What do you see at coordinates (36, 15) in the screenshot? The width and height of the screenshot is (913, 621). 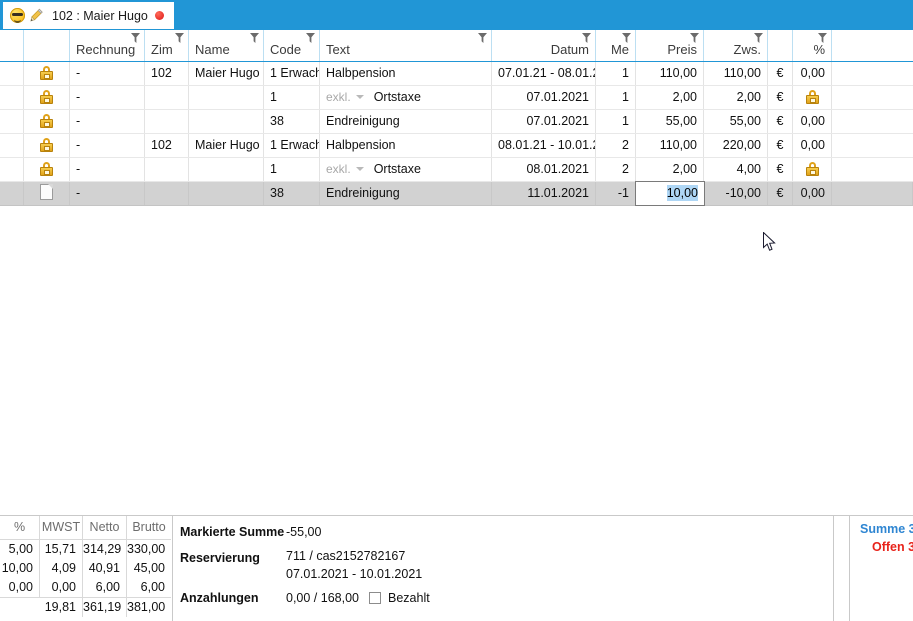 I see `pencil-icon` at bounding box center [36, 15].